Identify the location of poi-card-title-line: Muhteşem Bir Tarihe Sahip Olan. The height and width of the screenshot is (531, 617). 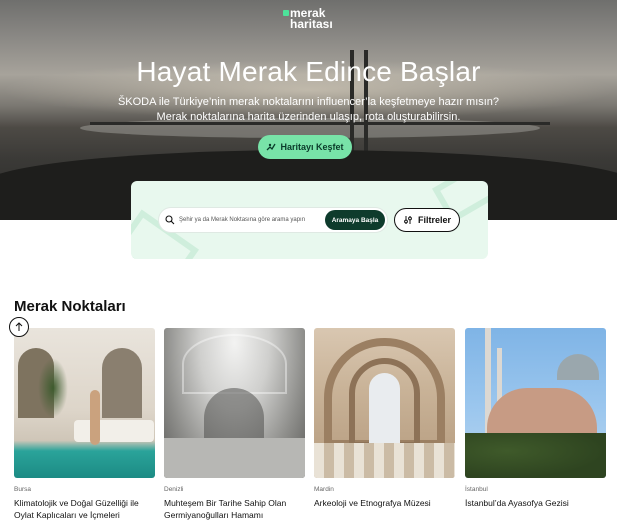
(225, 503).